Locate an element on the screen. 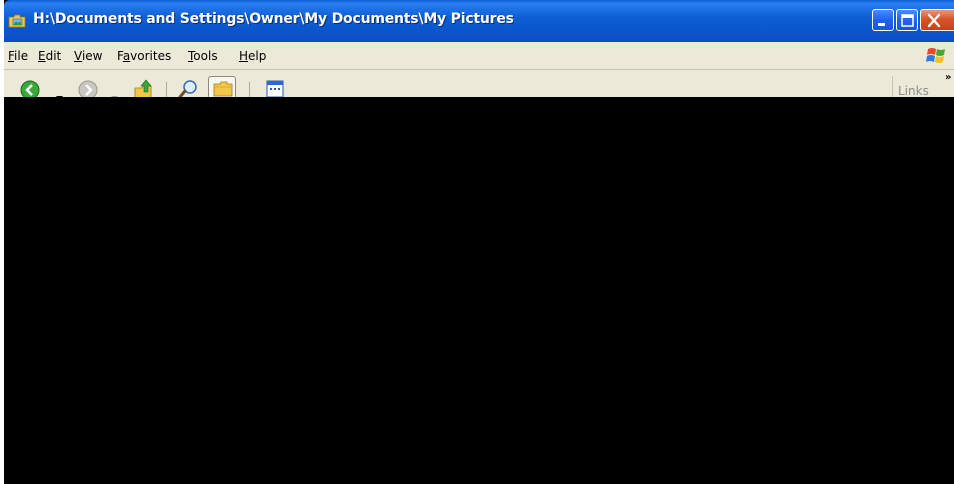 The width and height of the screenshot is (954, 484). close-button is located at coordinates (937, 20).